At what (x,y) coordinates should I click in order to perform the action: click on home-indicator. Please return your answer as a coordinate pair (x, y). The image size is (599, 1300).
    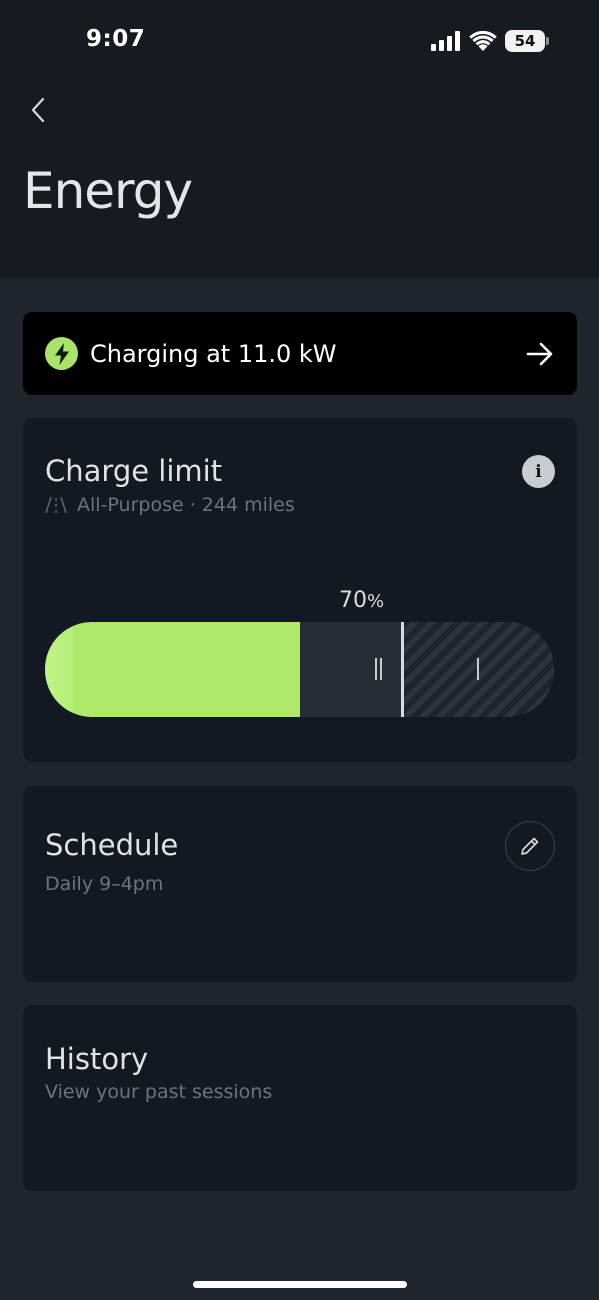
    Looking at the image, I should click on (300, 1284).